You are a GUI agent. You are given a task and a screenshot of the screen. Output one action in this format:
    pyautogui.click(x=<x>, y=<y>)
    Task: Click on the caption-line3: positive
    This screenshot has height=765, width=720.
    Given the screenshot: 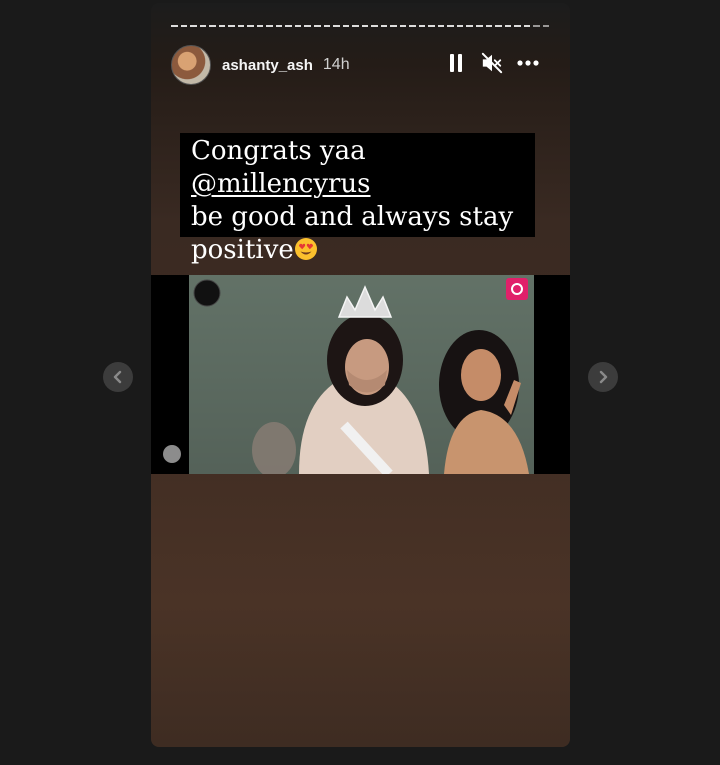 What is the action you would take?
    pyautogui.click(x=242, y=250)
    